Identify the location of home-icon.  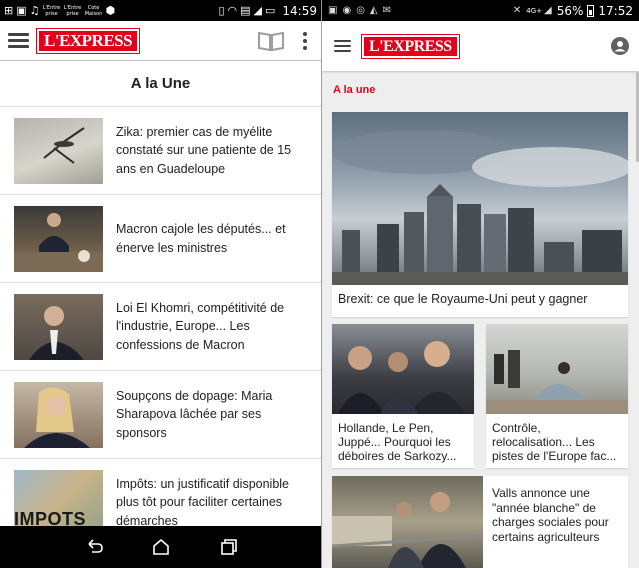
(161, 547).